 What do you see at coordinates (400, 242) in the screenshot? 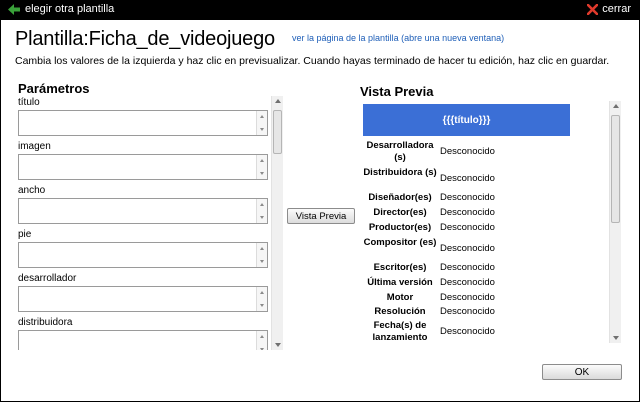
I see `preview-row-key: Compositor (es)` at bounding box center [400, 242].